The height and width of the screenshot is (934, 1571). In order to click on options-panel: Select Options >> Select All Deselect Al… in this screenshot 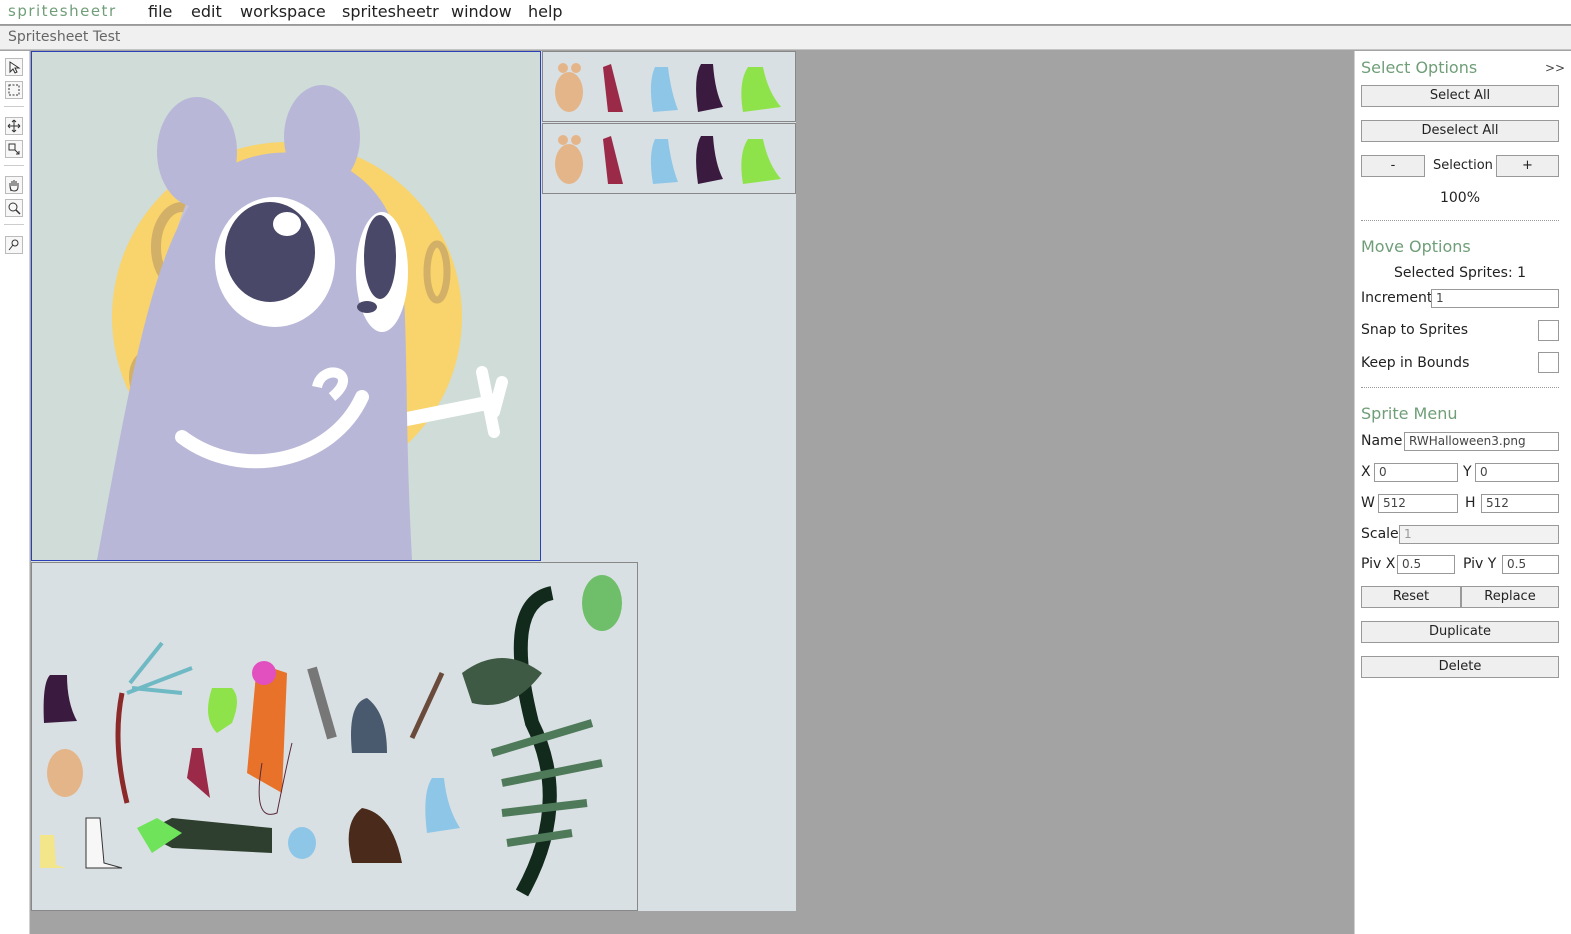, I will do `click(1462, 492)`.